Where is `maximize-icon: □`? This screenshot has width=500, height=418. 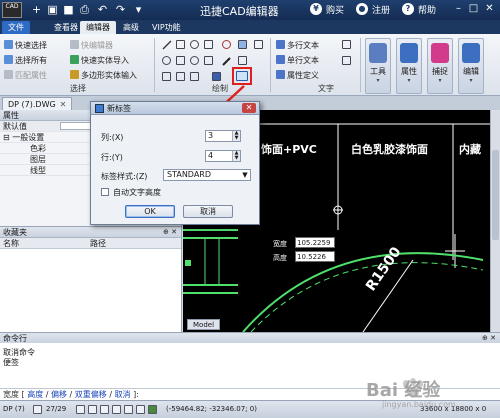
maximize-icon: □ is located at coordinates (473, 9).